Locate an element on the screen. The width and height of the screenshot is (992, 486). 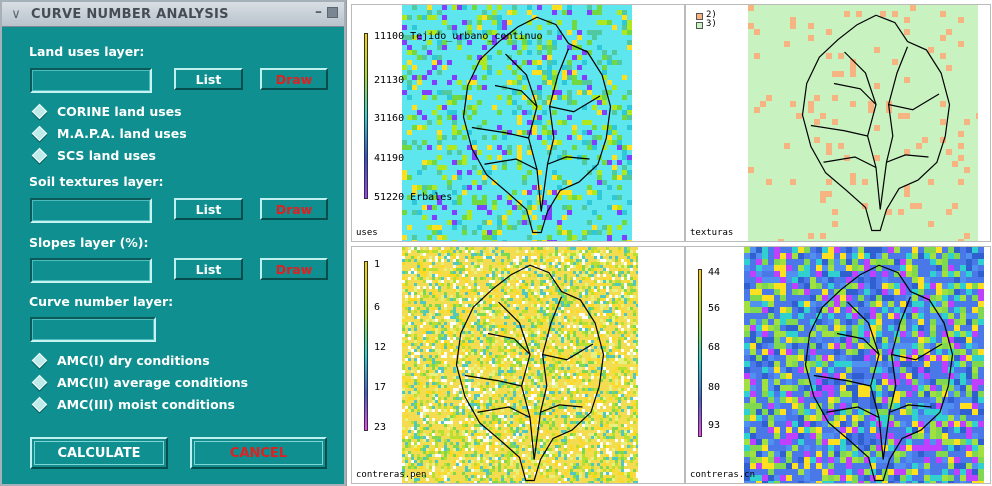
cn-legend-label: 80 is located at coordinates (714, 387).